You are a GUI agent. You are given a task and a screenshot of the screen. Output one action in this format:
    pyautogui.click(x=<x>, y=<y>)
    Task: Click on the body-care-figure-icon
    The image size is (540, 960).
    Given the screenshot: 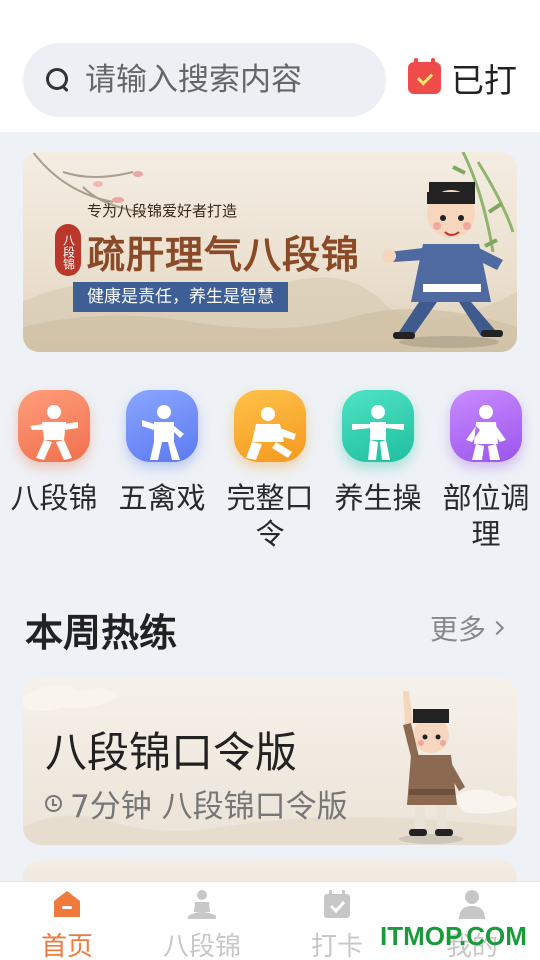 What is the action you would take?
    pyautogui.click(x=486, y=426)
    